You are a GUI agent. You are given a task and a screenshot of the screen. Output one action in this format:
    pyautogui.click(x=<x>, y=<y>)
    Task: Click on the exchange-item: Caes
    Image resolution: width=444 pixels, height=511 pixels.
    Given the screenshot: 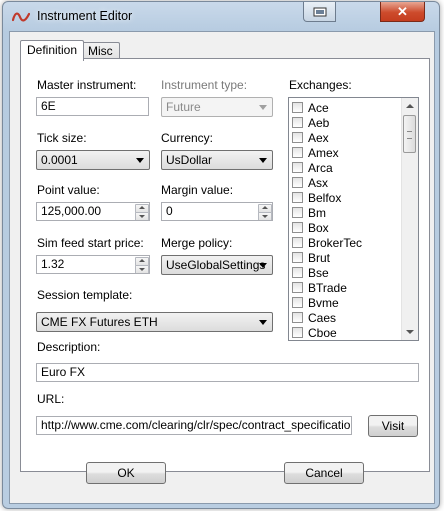 What is the action you would take?
    pyautogui.click(x=314, y=317)
    